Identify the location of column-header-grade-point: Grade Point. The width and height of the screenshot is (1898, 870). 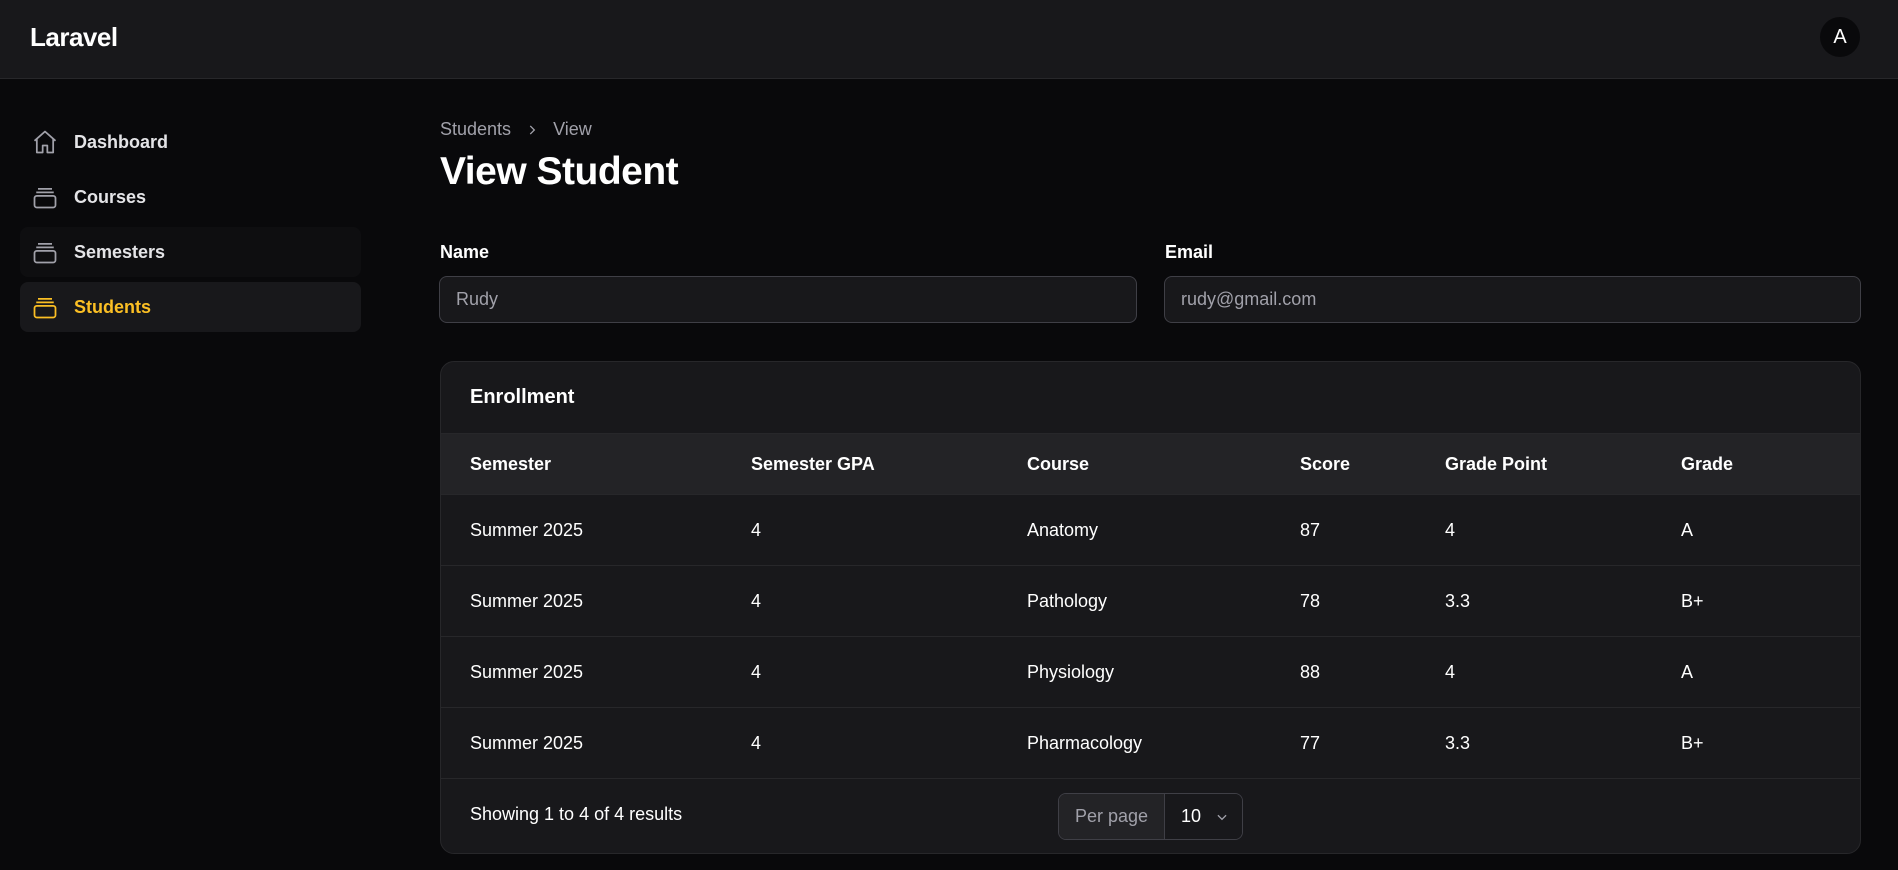
(1534, 464).